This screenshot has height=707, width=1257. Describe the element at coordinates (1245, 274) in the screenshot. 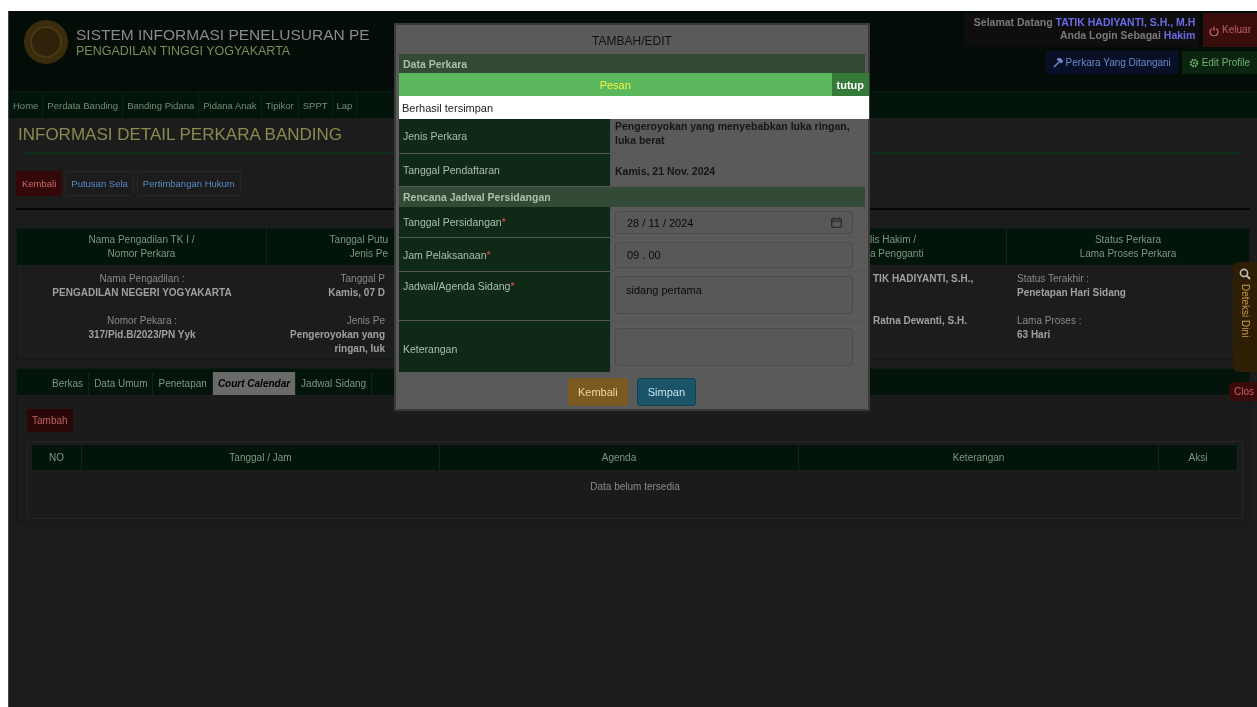

I see `search-icon` at that location.